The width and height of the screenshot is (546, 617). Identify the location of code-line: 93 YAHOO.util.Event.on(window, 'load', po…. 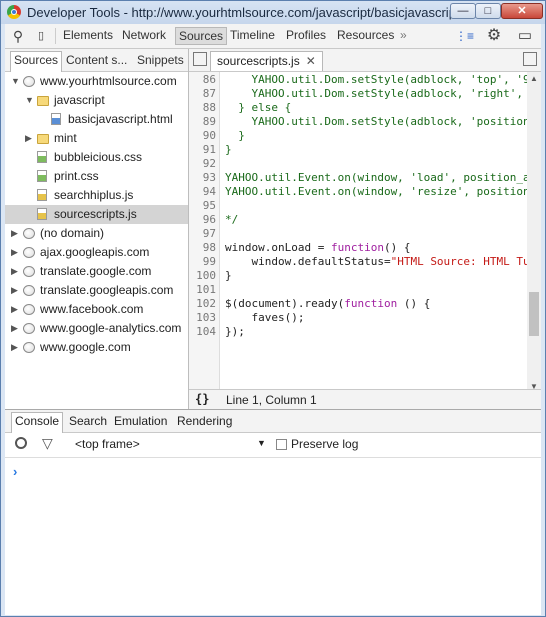
(358, 178).